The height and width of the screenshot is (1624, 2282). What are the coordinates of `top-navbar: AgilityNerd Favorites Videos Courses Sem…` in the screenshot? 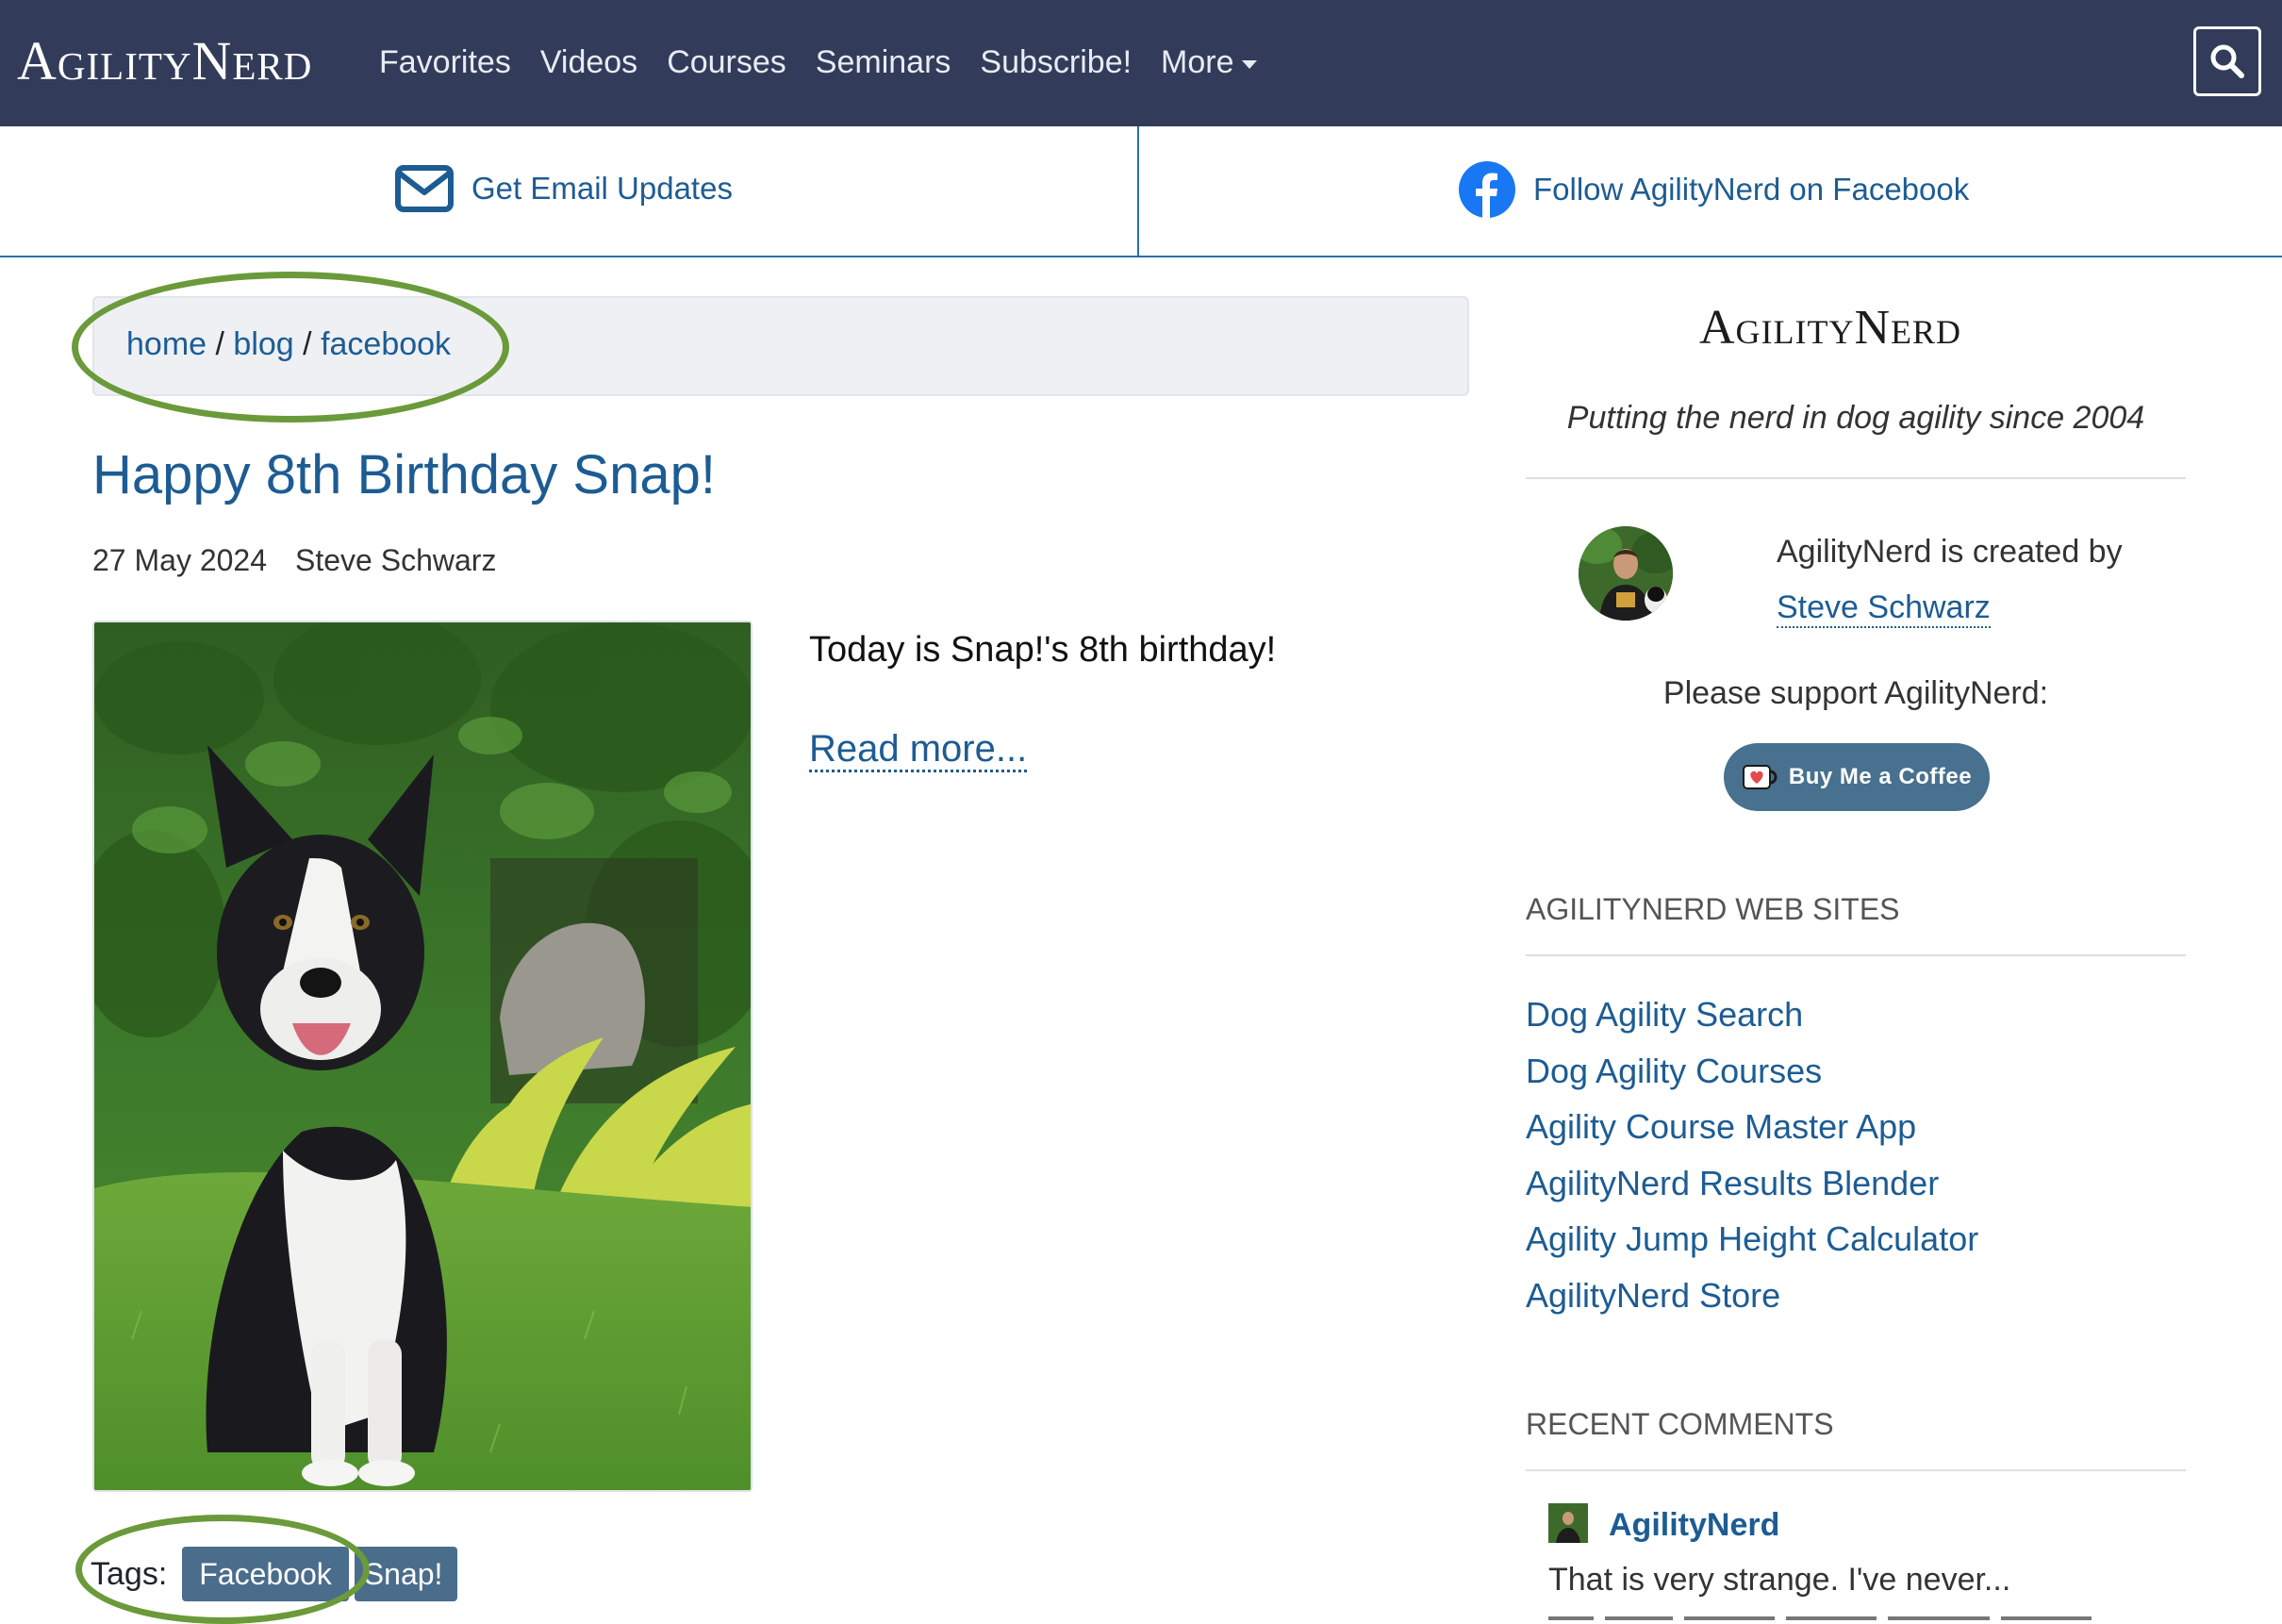 It's located at (1141, 63).